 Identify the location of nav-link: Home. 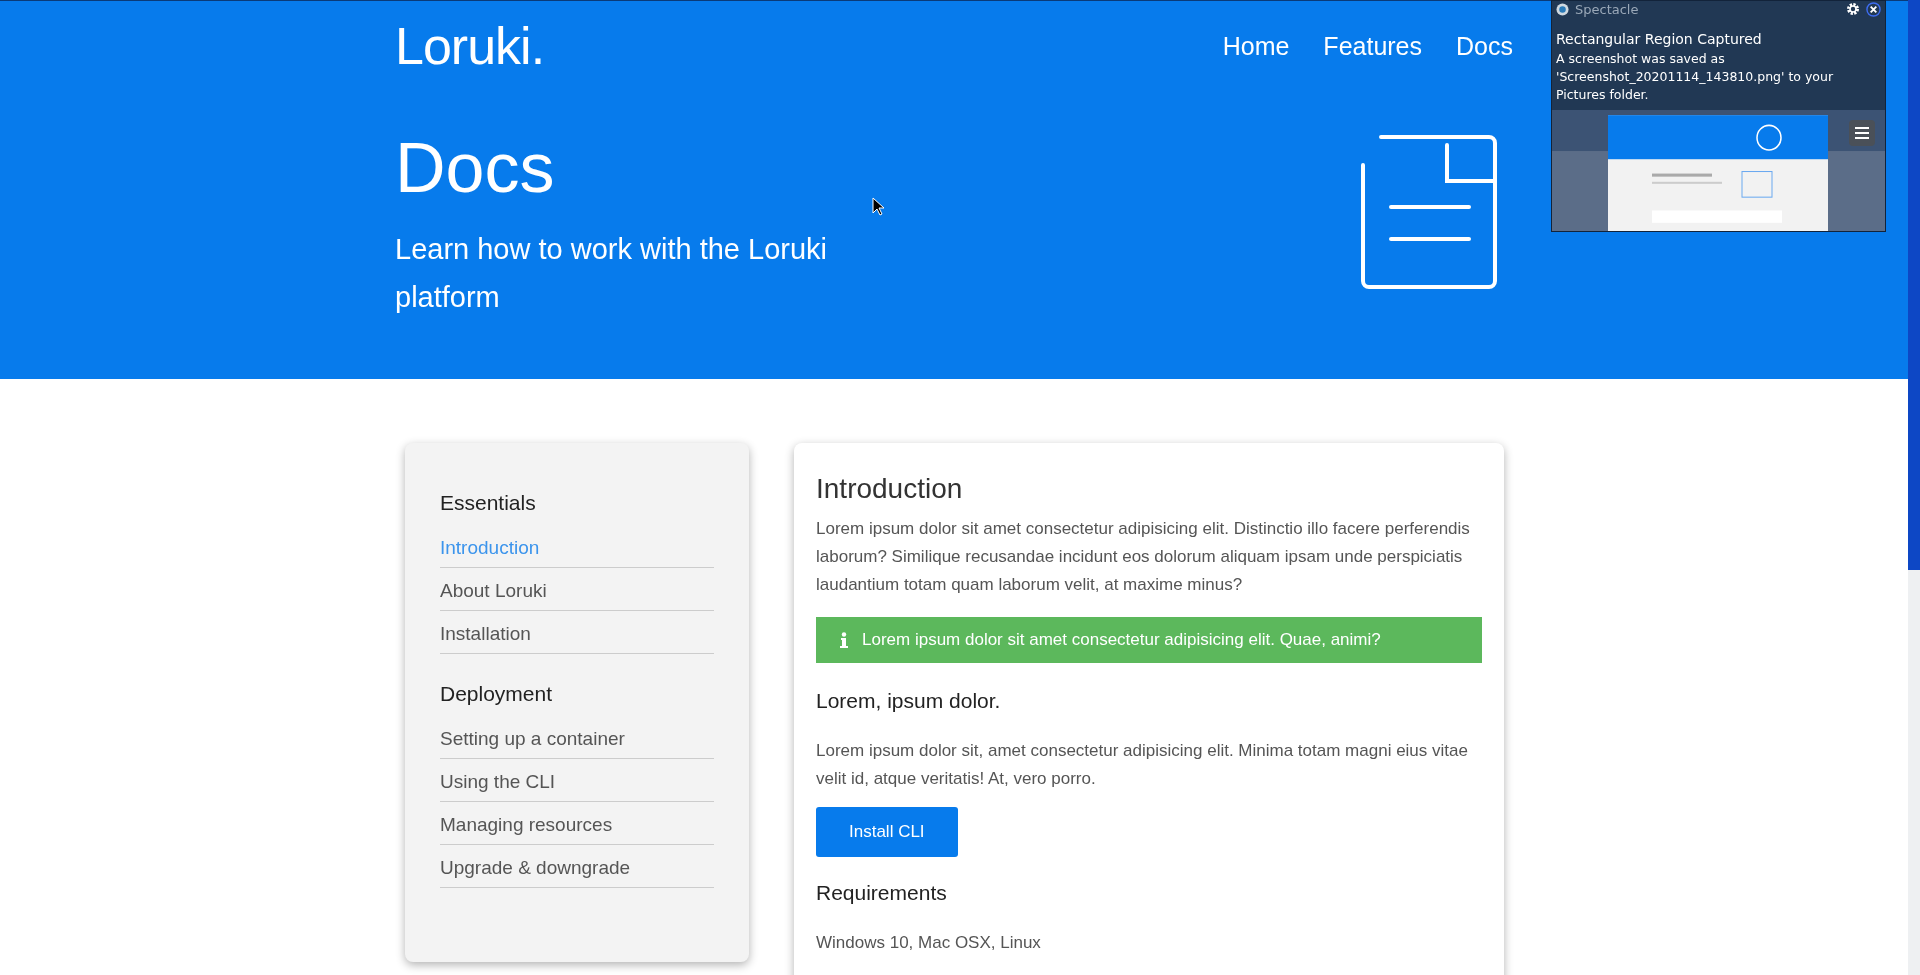
(1256, 46).